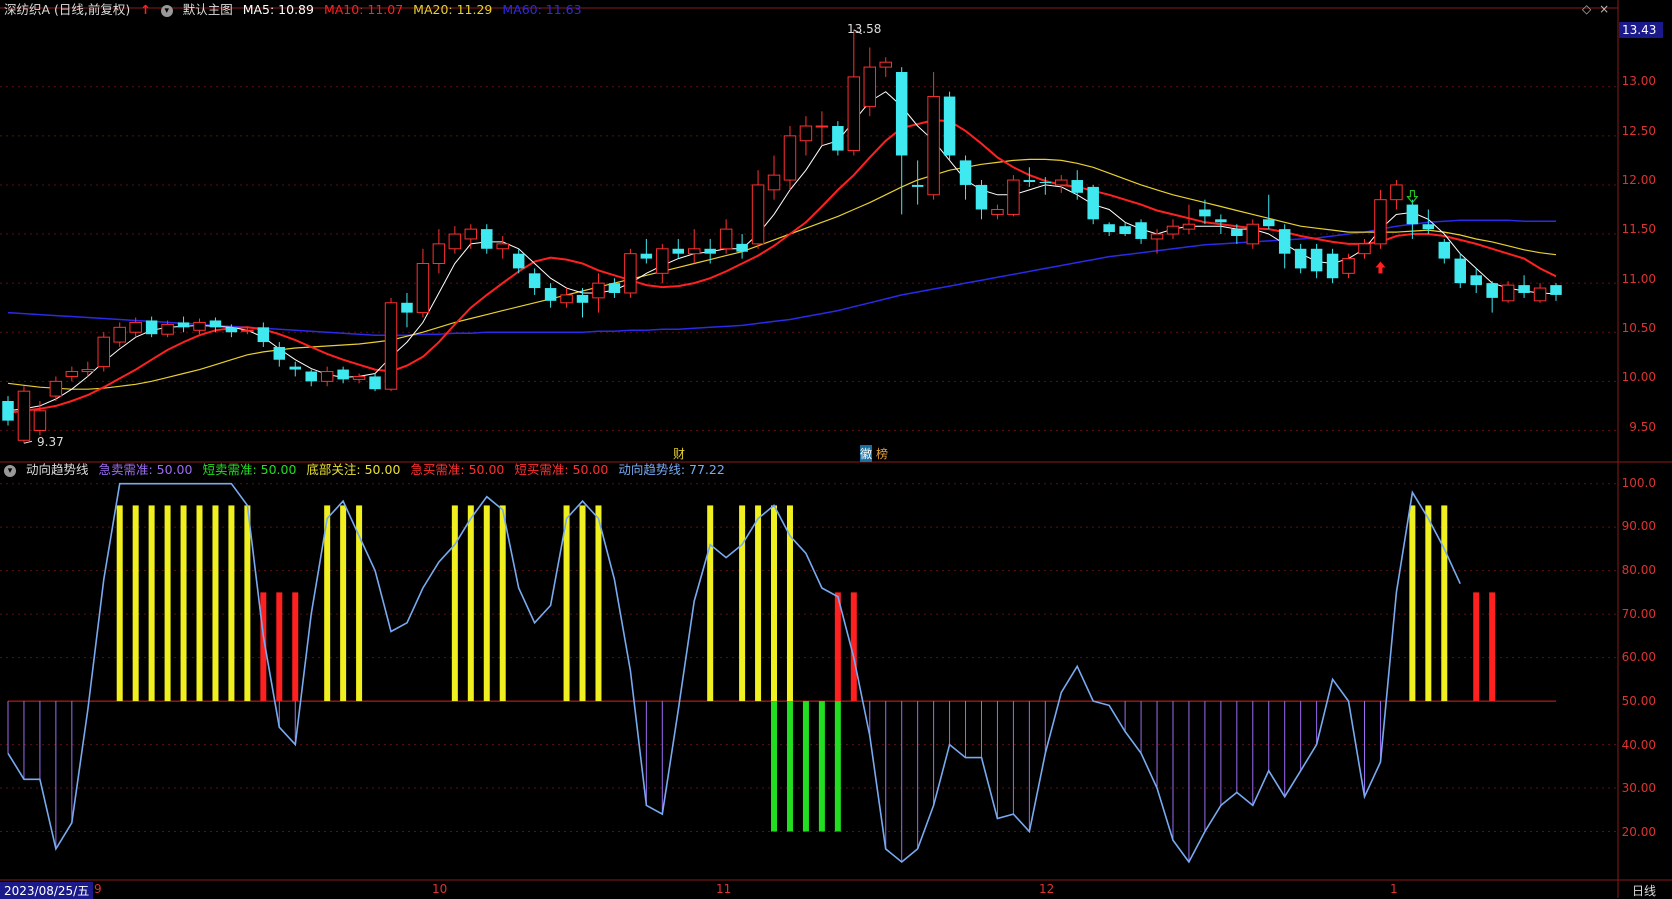 Image resolution: width=1672 pixels, height=899 pixels. What do you see at coordinates (453, 9) in the screenshot?
I see `ma20-label: MA20: 11.29` at bounding box center [453, 9].